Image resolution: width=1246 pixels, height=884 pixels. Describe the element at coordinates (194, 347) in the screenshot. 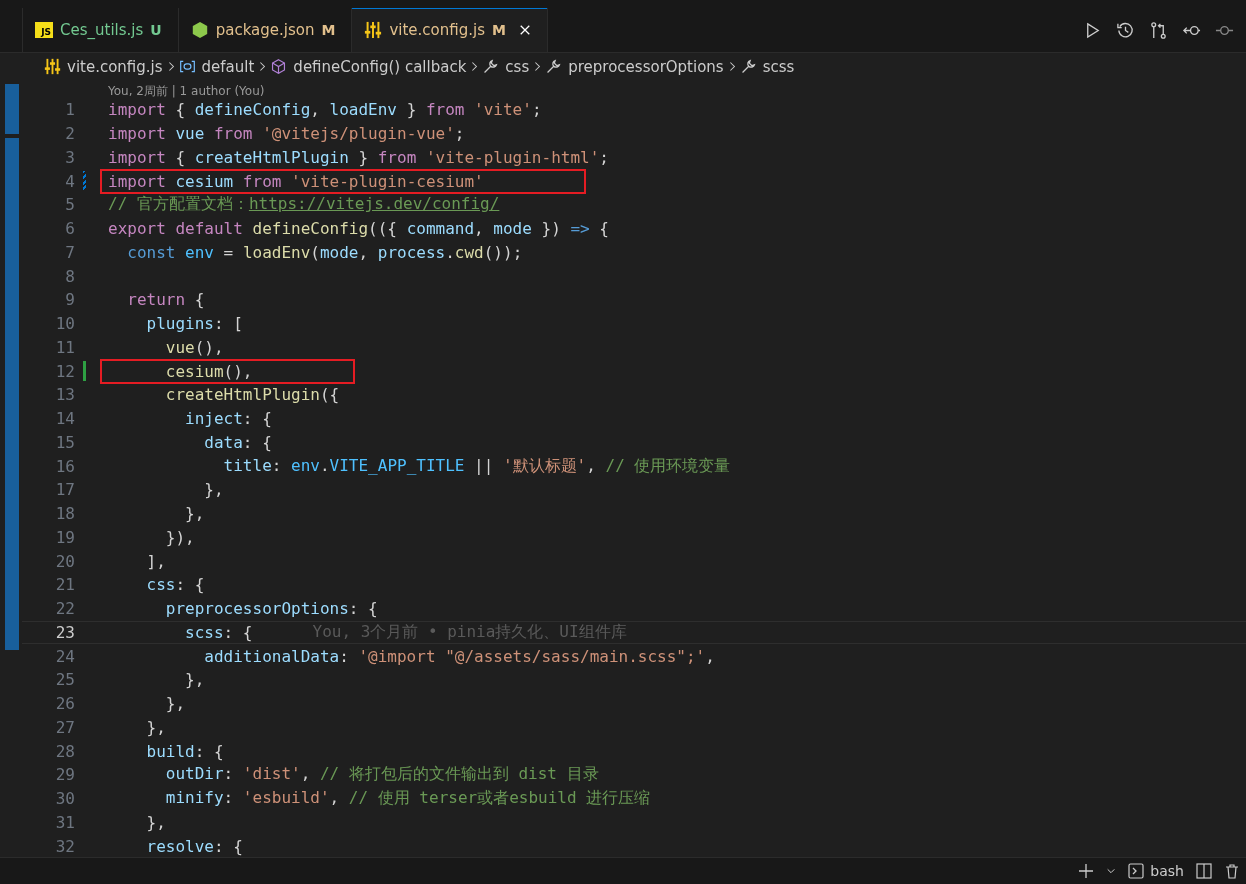

I see `code-line: vue(),` at that location.